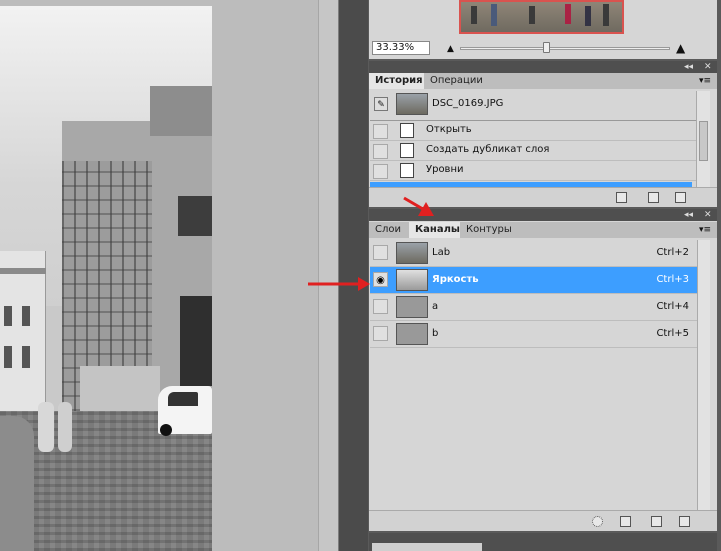 The width and height of the screenshot is (721, 551). Describe the element at coordinates (541, 17) in the screenshot. I see `navigator-thumbnail` at that location.